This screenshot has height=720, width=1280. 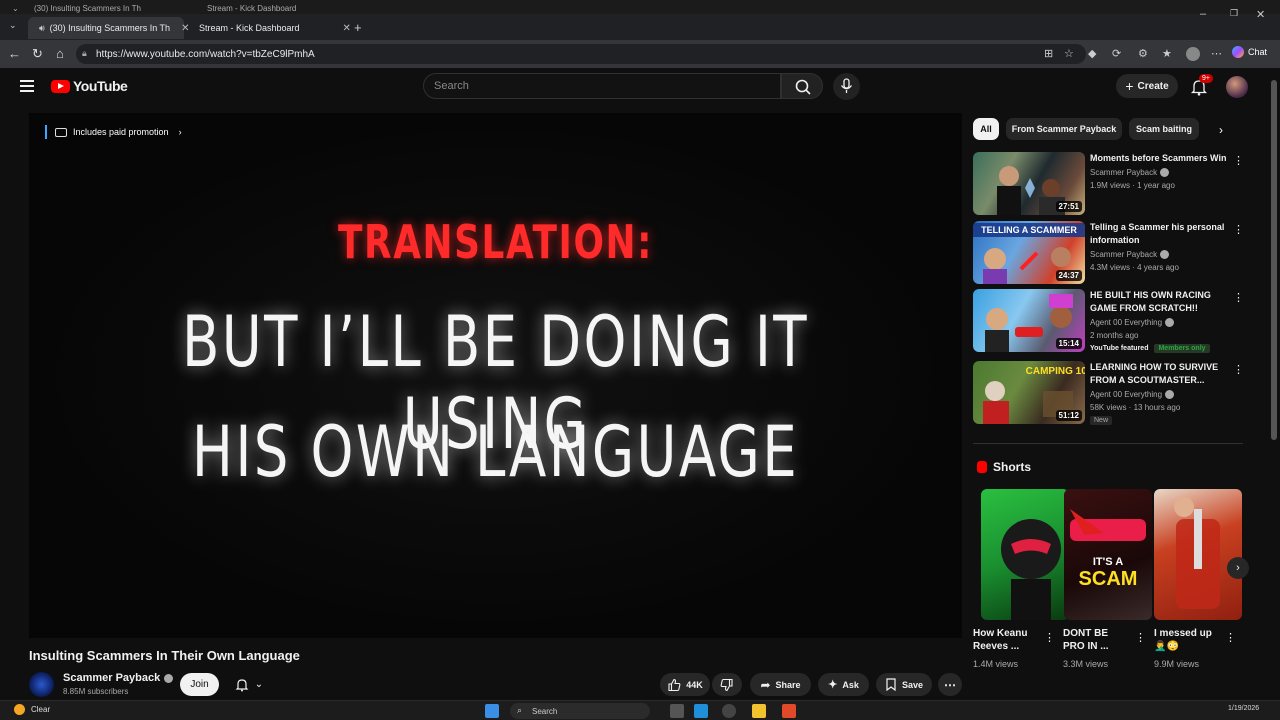 What do you see at coordinates (358, 27) in the screenshot?
I see `new-tab-icon: +` at bounding box center [358, 27].